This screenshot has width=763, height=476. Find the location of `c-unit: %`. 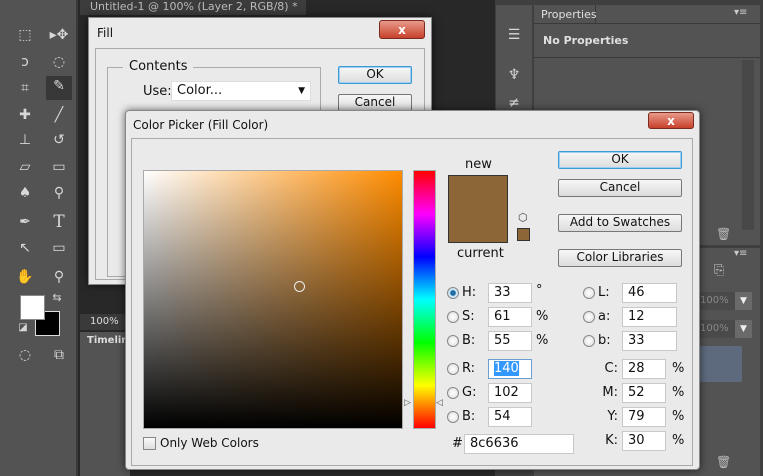

c-unit: % is located at coordinates (678, 368).